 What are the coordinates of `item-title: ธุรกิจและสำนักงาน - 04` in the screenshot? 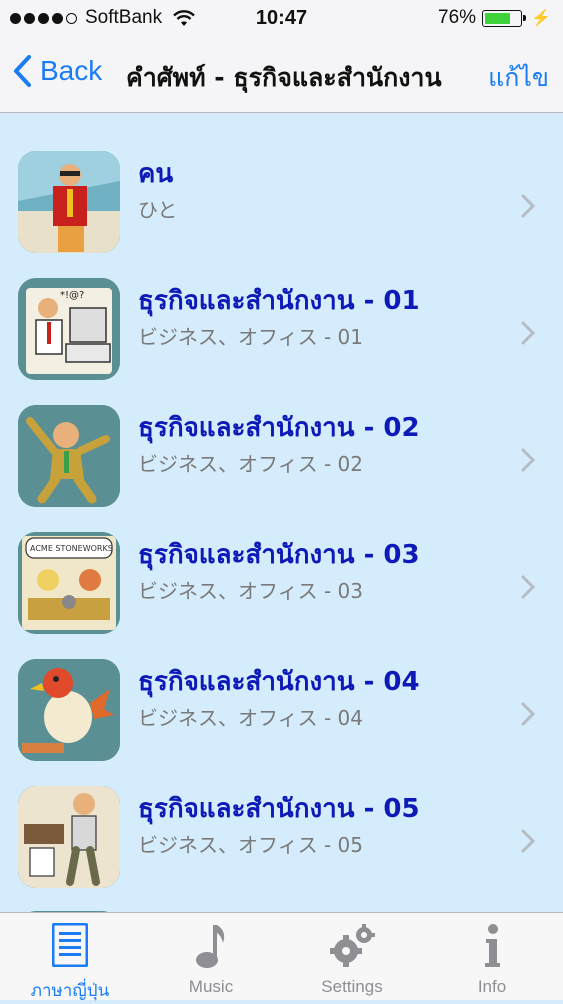 It's located at (279, 682).